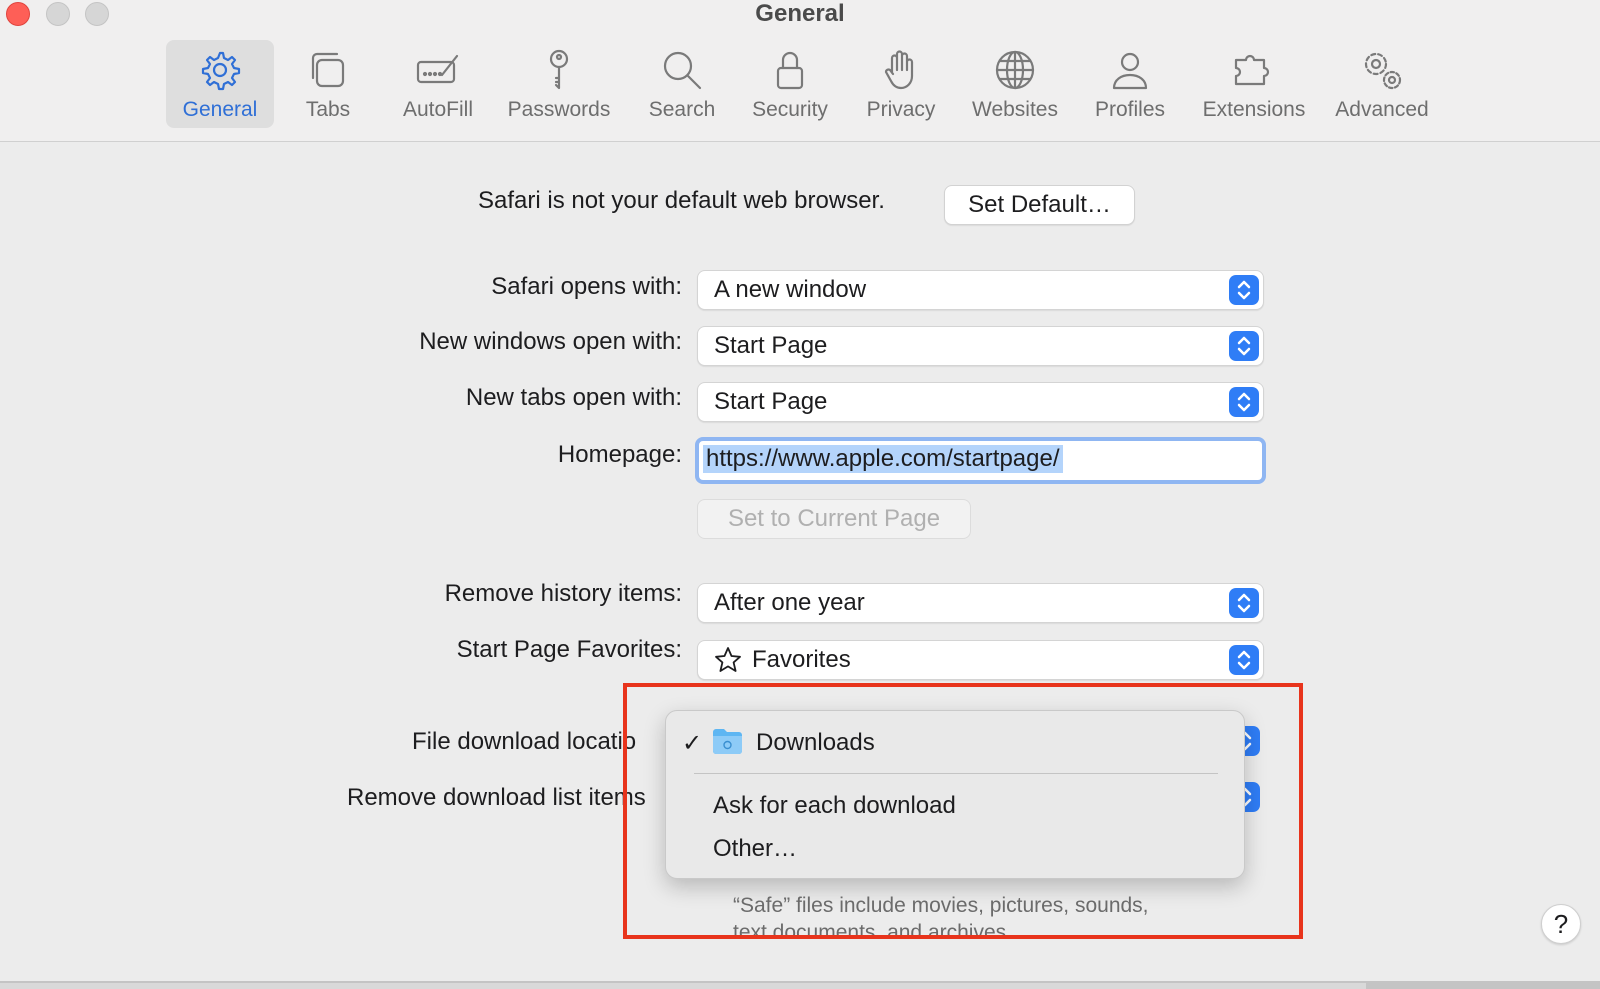 This screenshot has height=989, width=1600. I want to click on tab-autofill: AutoFill, so click(438, 84).